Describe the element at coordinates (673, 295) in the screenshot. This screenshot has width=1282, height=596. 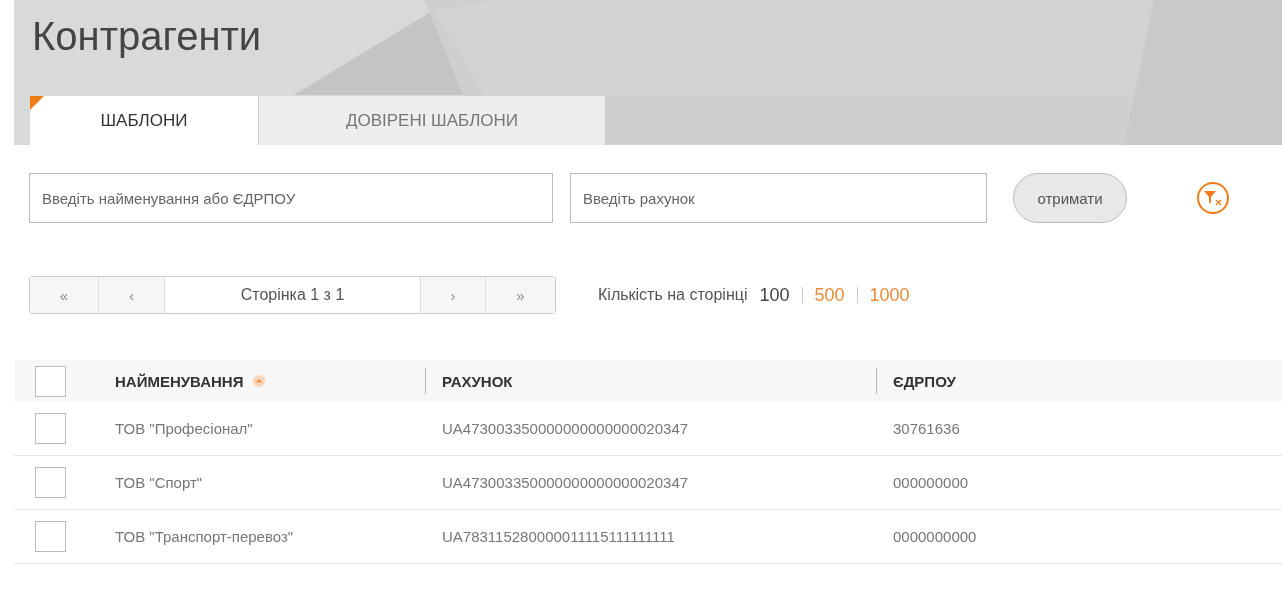
I see `page-size-label: Кількість на сторінці` at that location.